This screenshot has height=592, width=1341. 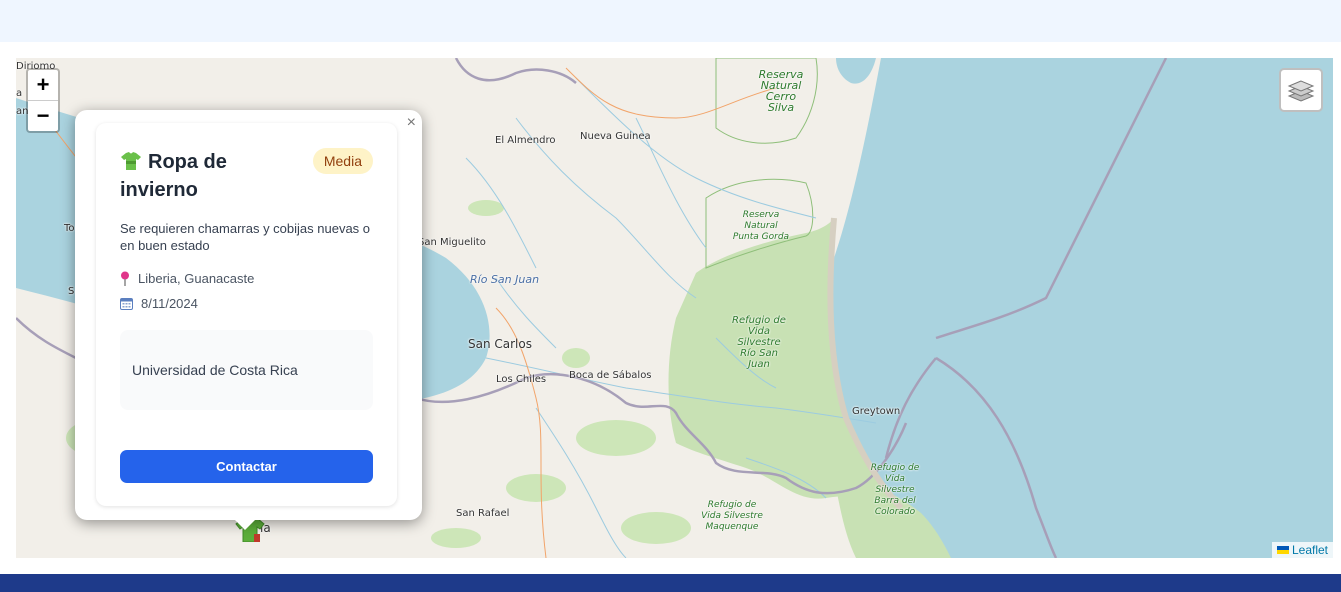 I want to click on label-edge-to: To, so click(x=69, y=228).